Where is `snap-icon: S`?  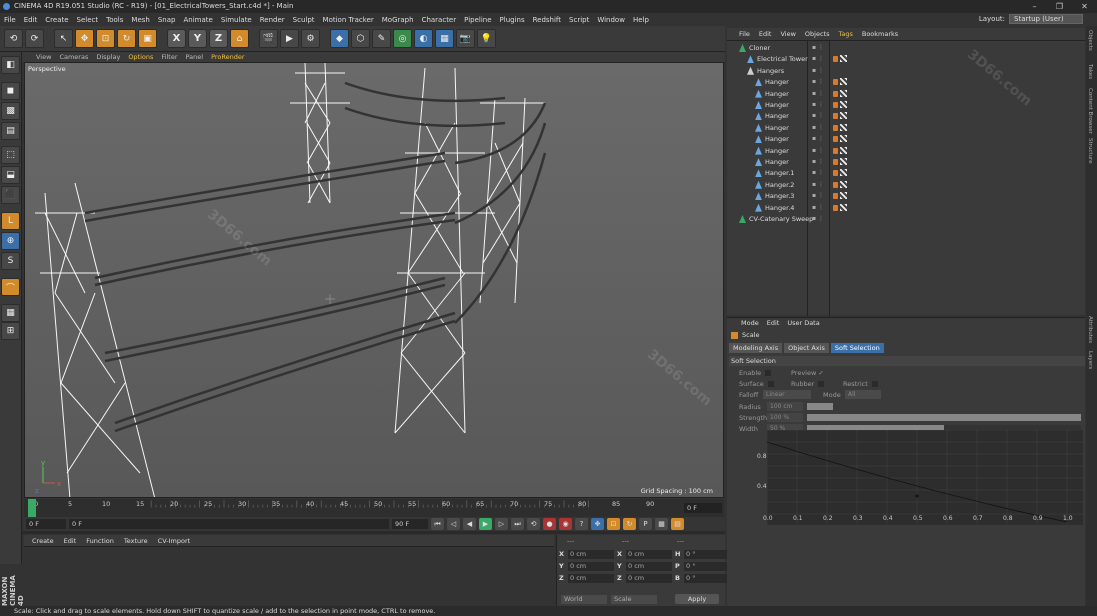 snap-icon: S is located at coordinates (10, 261).